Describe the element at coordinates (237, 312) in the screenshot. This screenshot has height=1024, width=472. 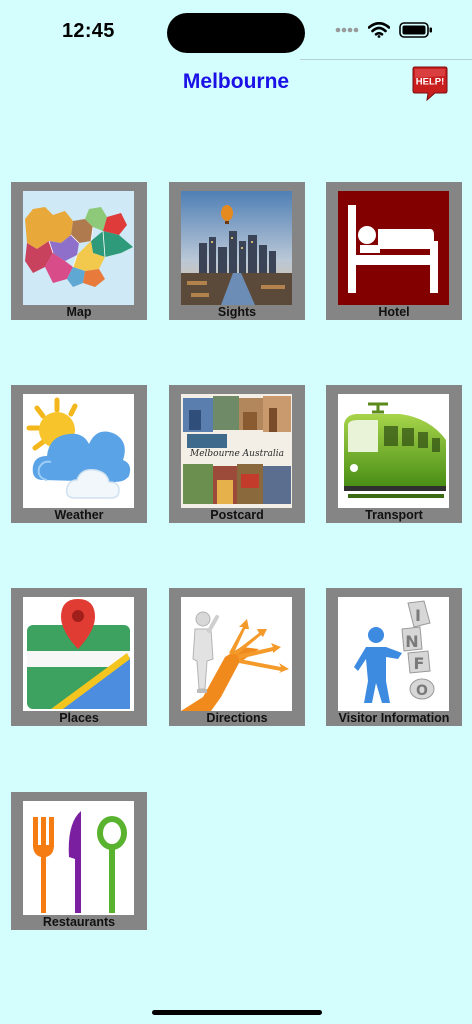
I see `tile-label: Sights` at that location.